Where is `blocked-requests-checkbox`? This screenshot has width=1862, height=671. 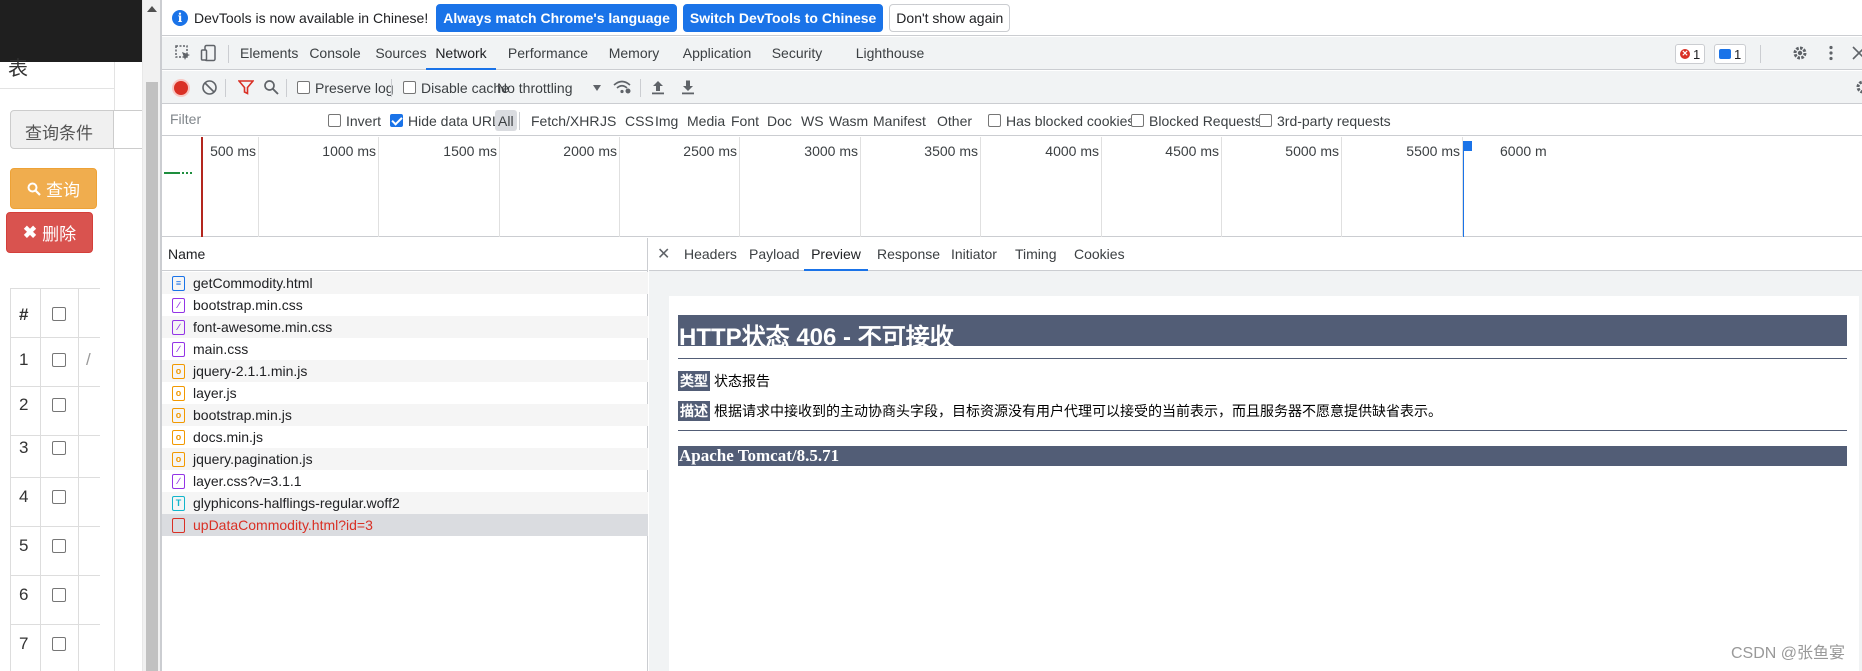
blocked-requests-checkbox is located at coordinates (1137, 120).